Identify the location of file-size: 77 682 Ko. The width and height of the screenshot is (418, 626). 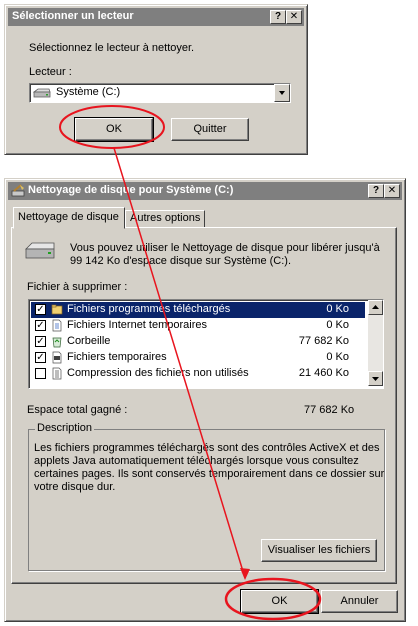
(323, 341).